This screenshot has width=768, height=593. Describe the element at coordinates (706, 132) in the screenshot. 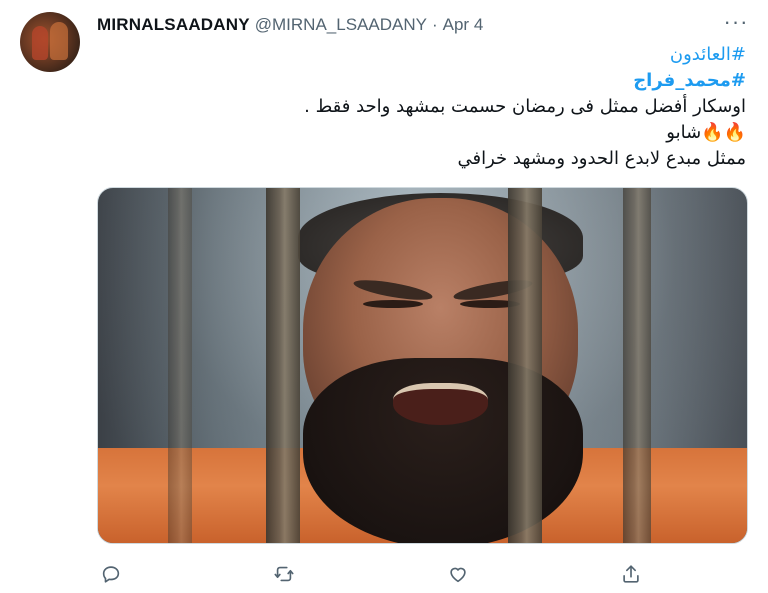

I see `tweet-text-line: 🔥🔥شابو` at that location.